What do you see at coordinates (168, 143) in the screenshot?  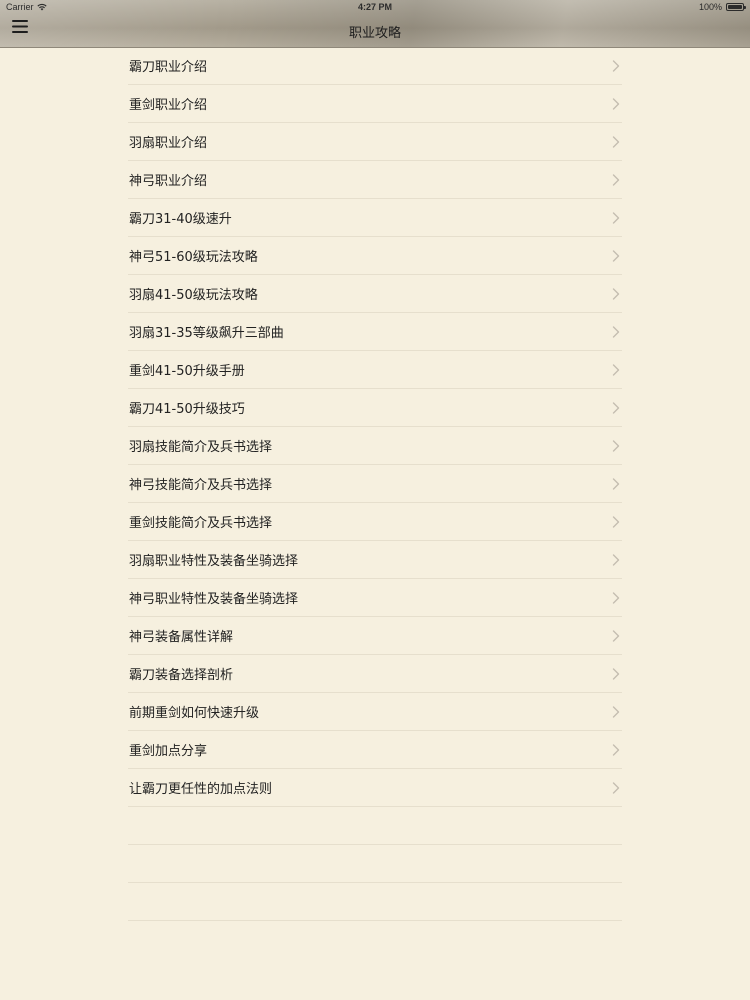 I see `list-item-label: 羽扇职业介绍` at bounding box center [168, 143].